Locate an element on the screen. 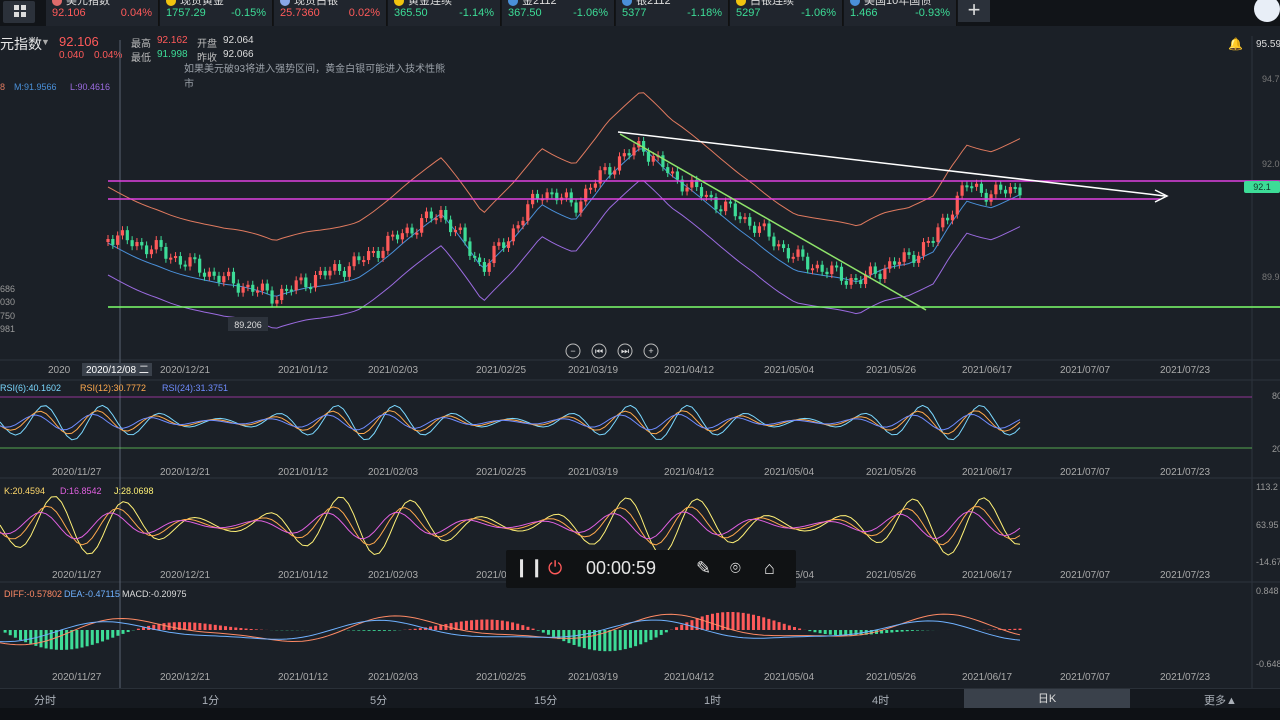  bollinger-lower-line is located at coordinates (564, 254).